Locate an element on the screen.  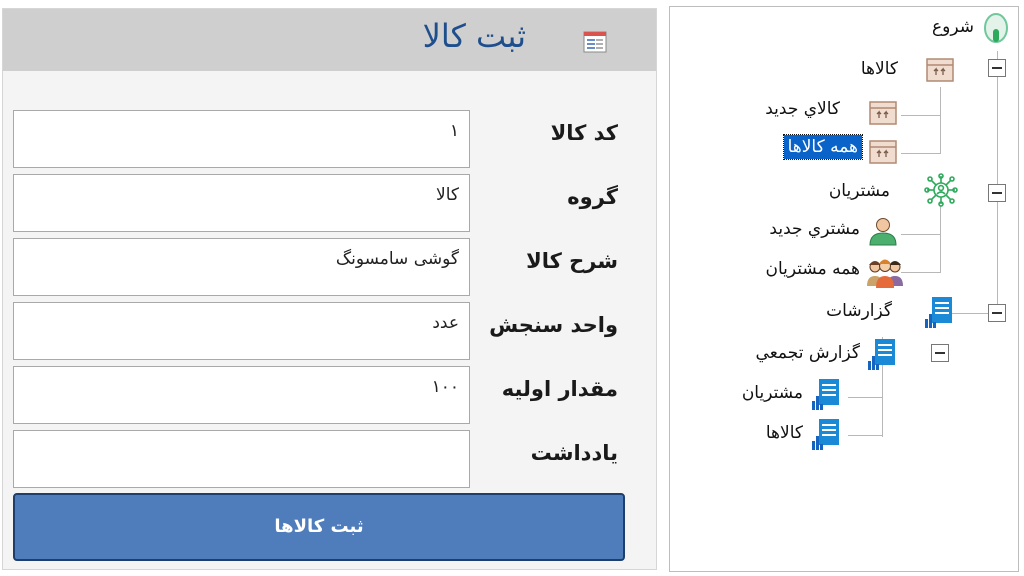
field-label-code: كد كالا is located at coordinates (584, 133).